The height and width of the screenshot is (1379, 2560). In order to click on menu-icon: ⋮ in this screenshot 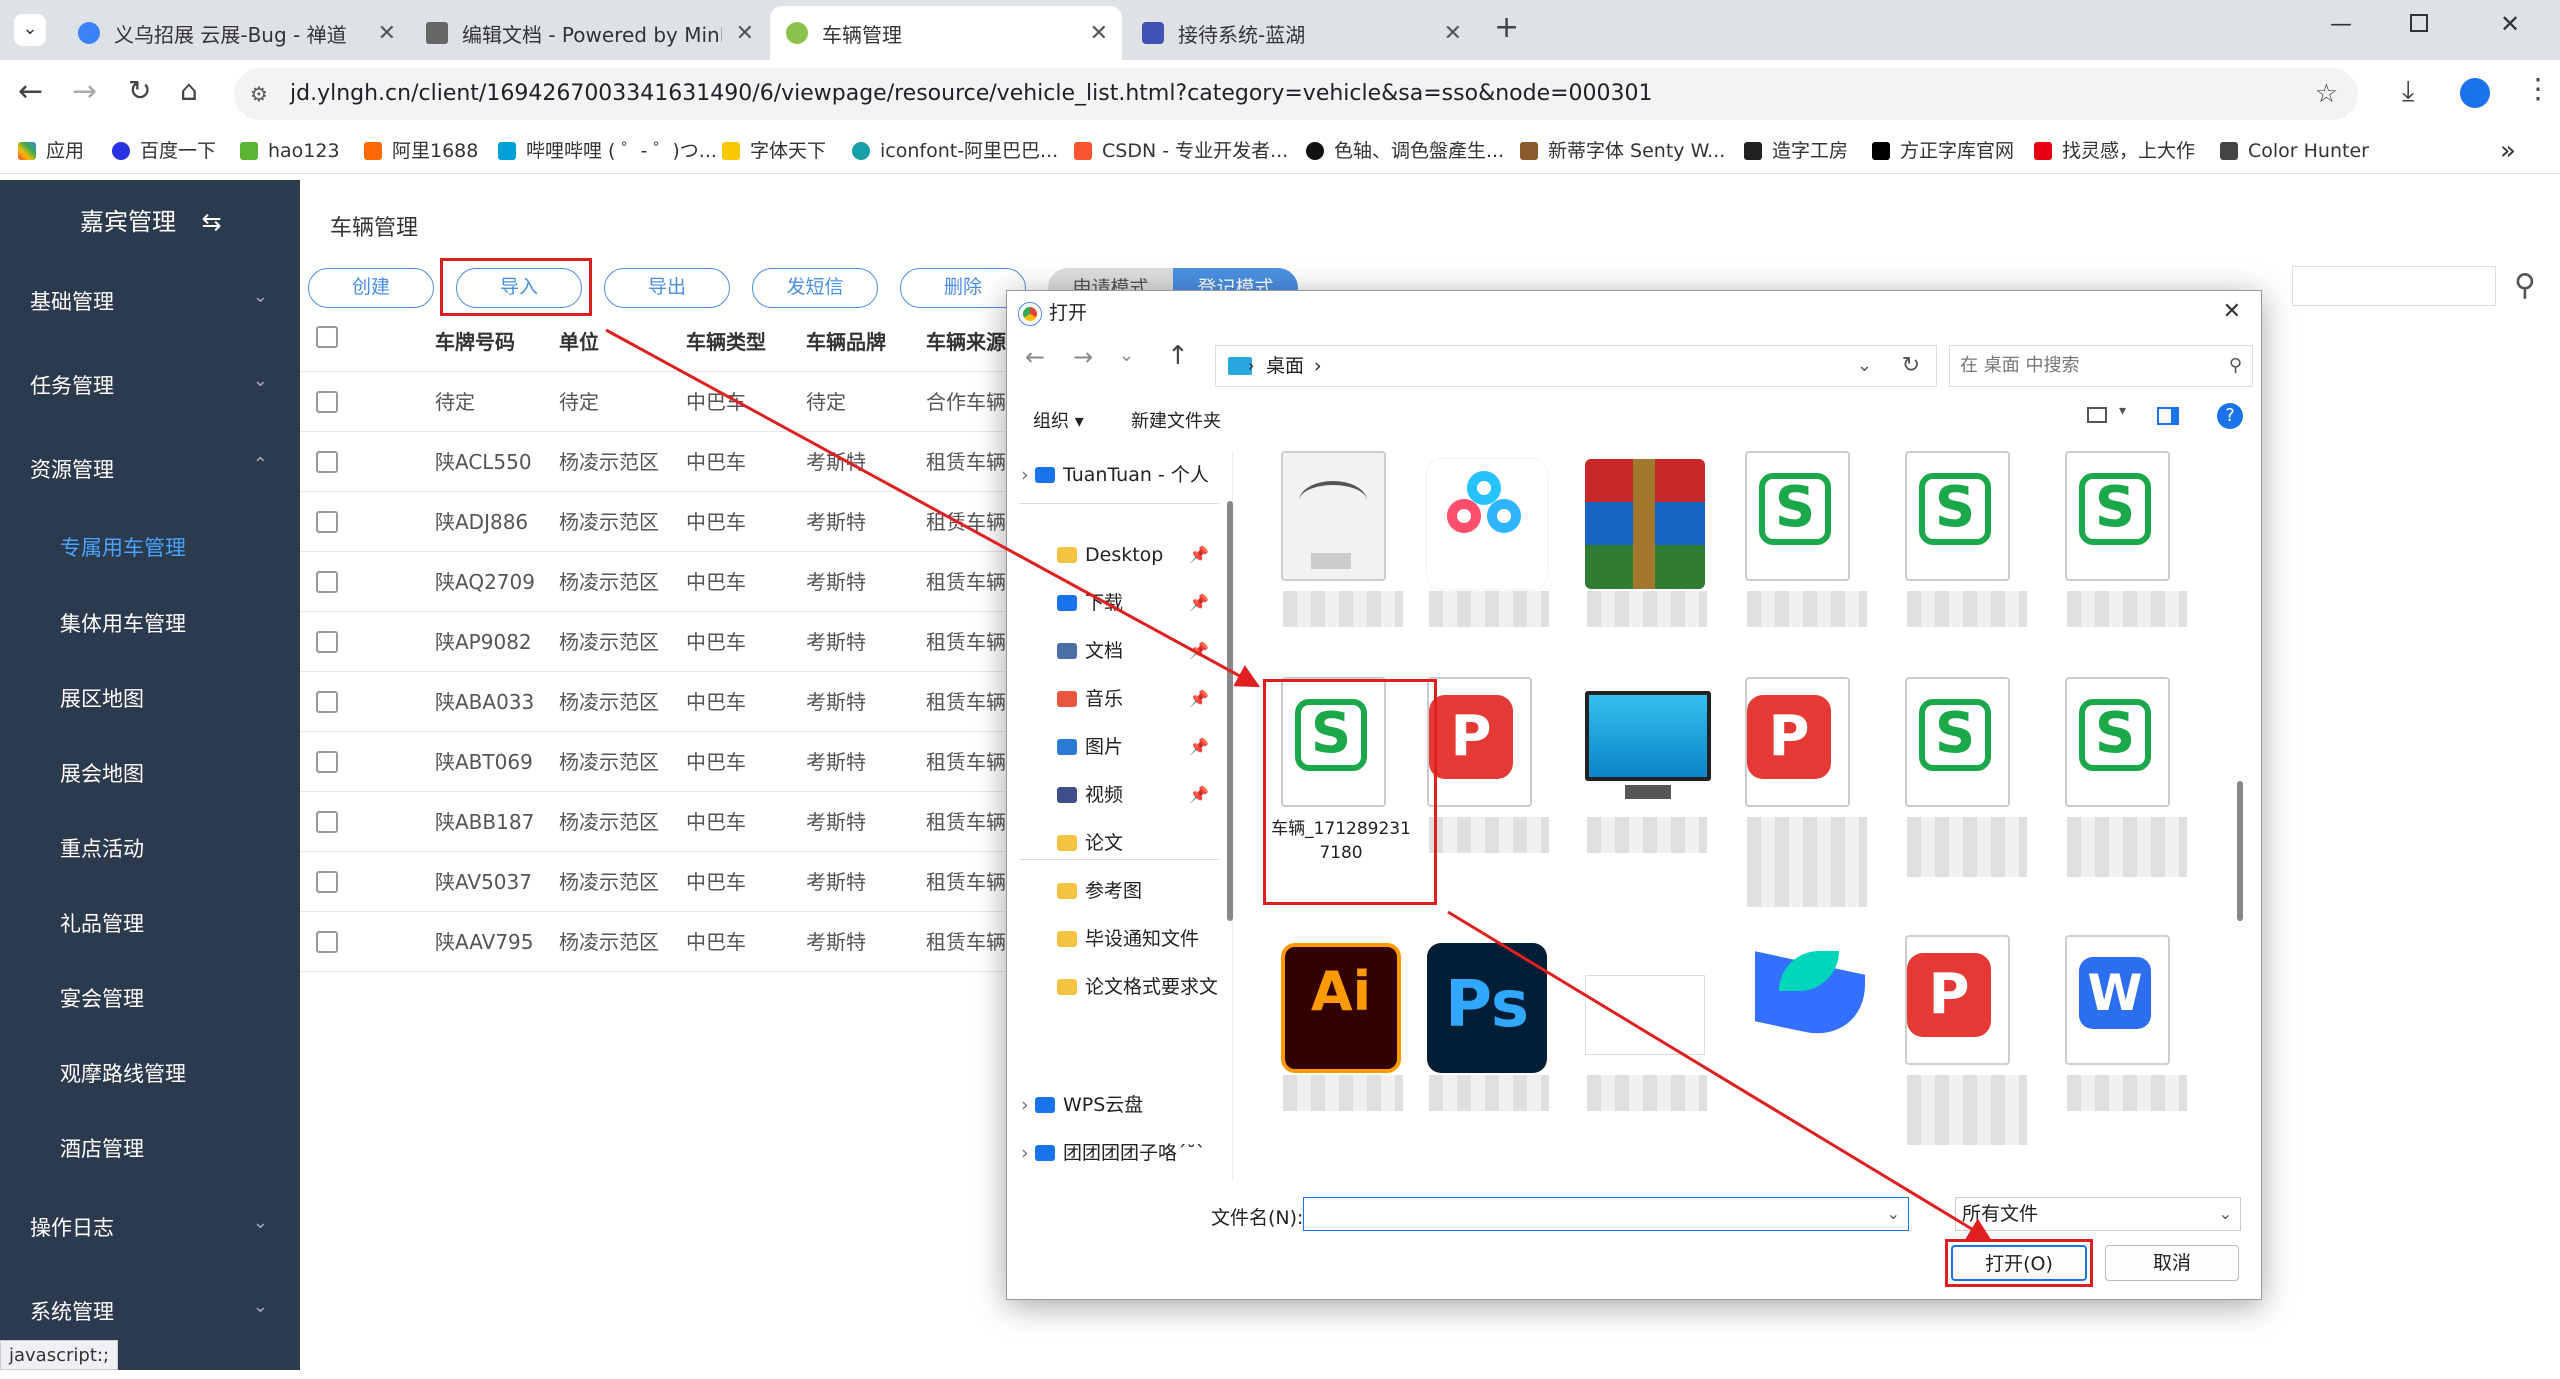, I will do `click(2538, 88)`.